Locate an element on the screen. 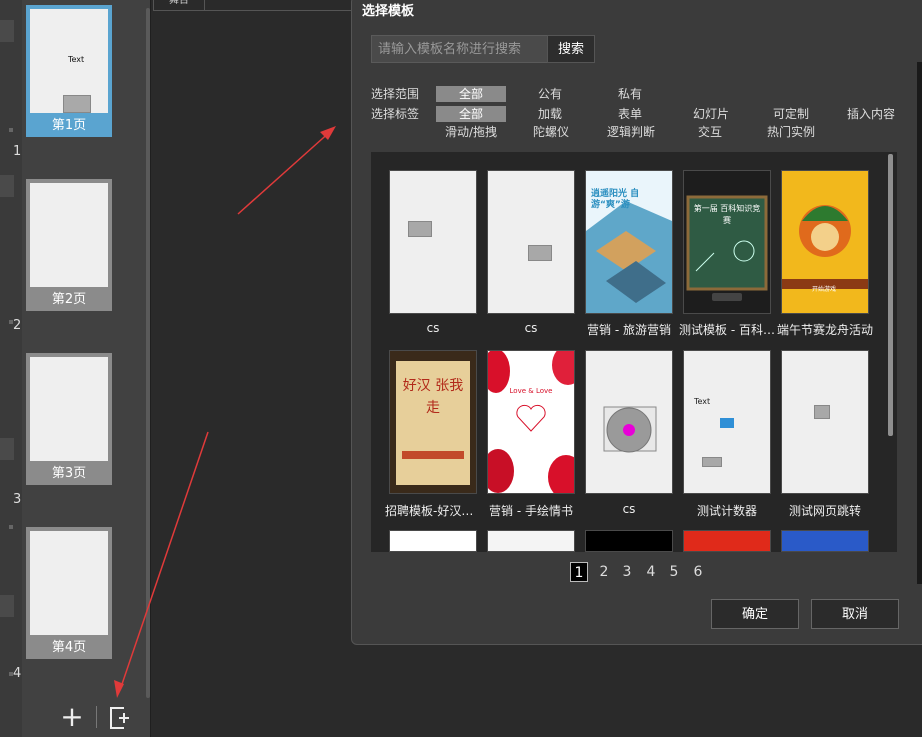 This screenshot has width=922, height=737. stage-tab-label: 舞台 is located at coordinates (179, 3).